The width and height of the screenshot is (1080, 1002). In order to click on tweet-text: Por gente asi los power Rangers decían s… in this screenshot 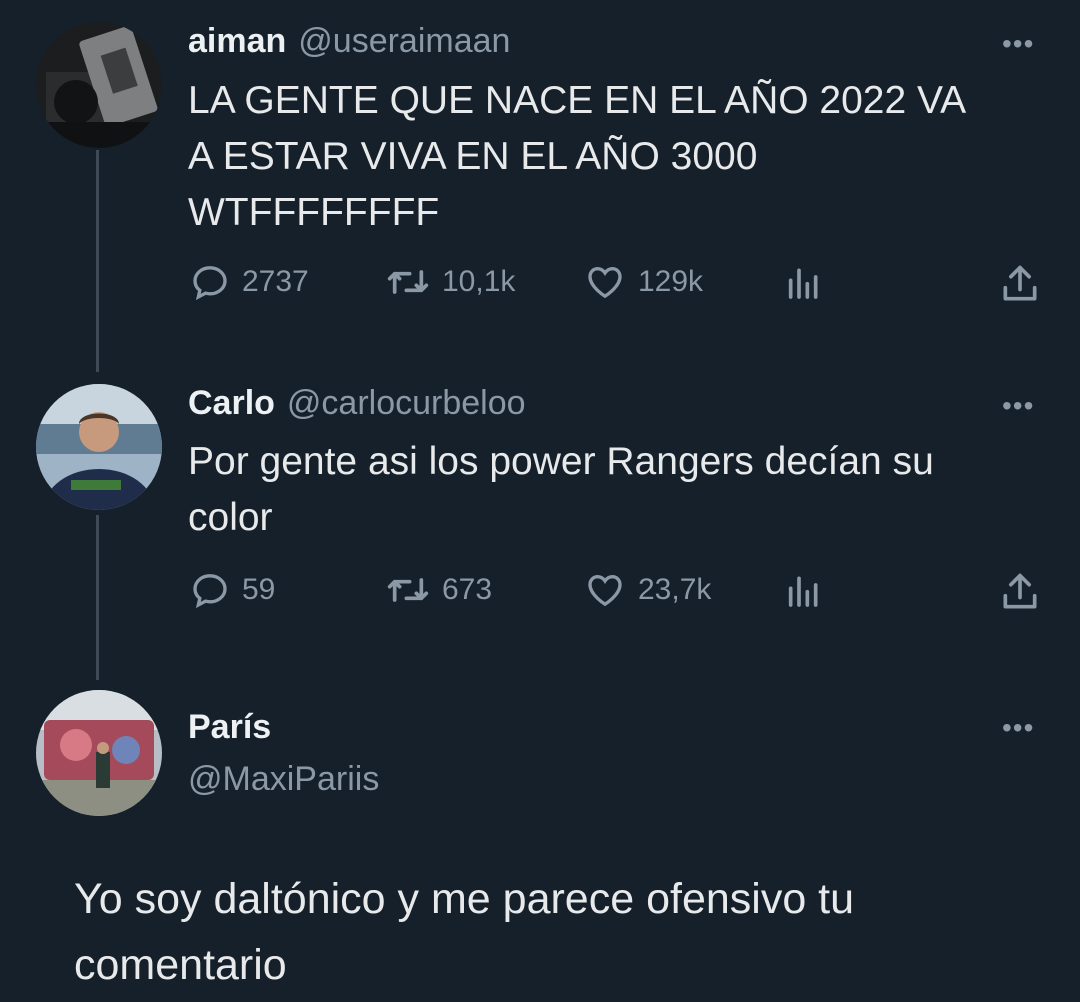, I will do `click(561, 490)`.